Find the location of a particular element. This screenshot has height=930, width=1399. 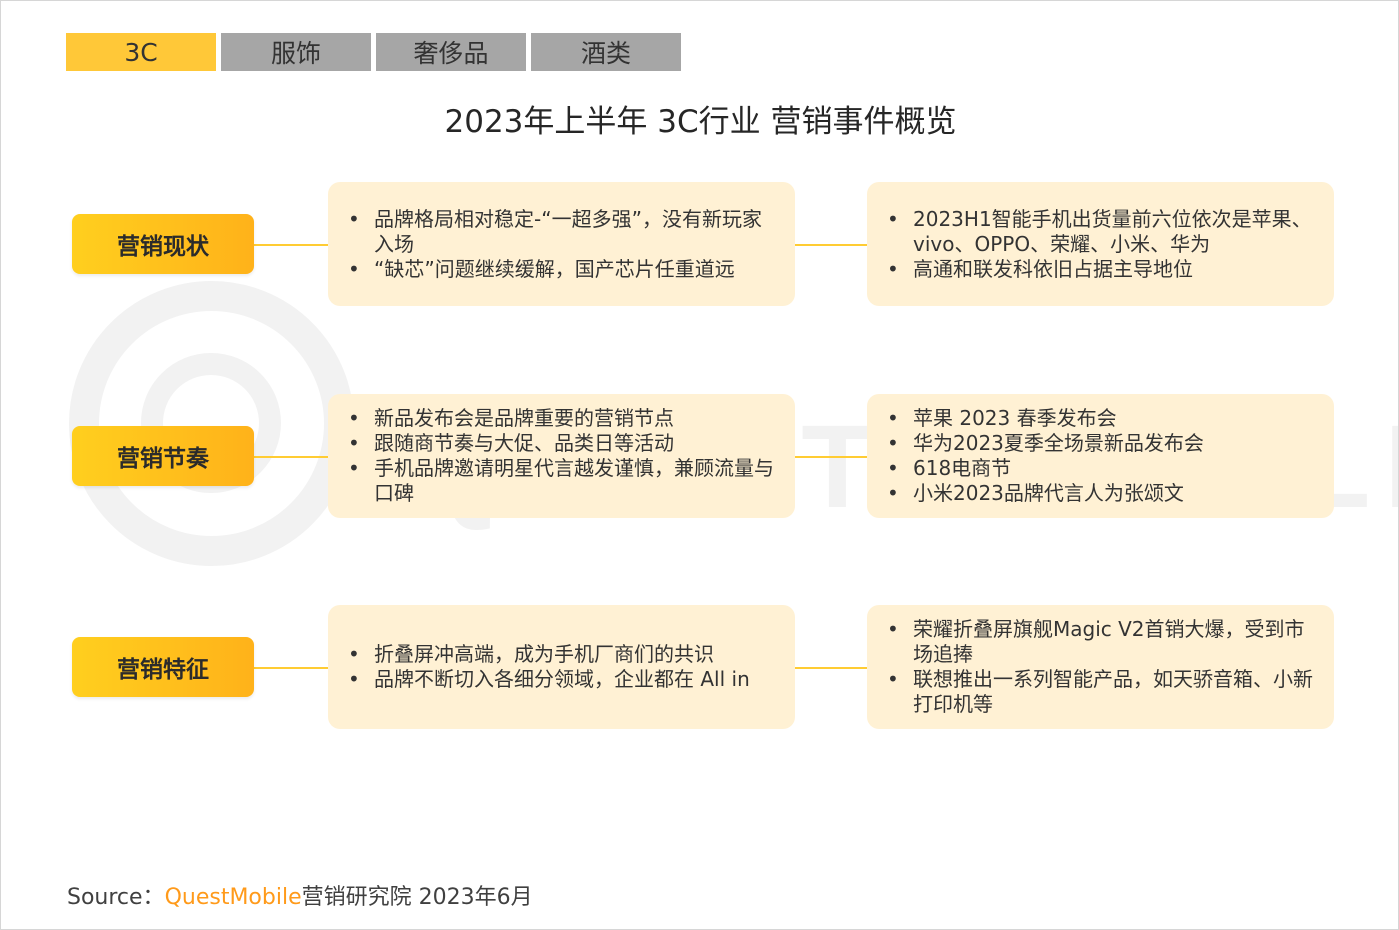

row-label: 营销特征 is located at coordinates (163, 667).